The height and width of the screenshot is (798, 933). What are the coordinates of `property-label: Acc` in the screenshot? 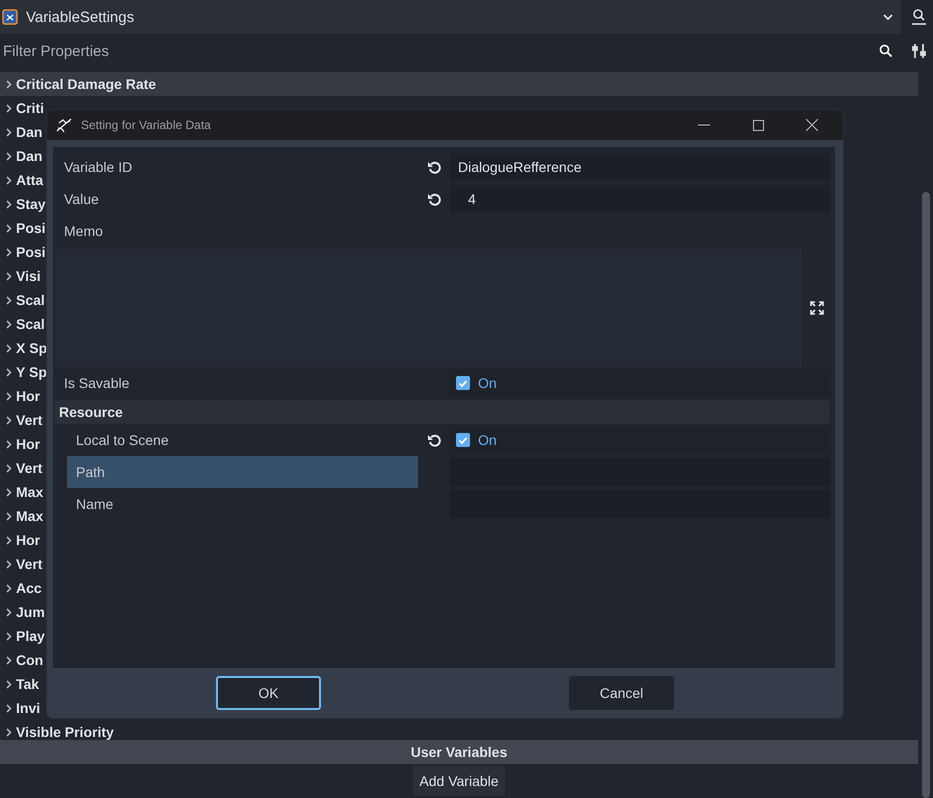 It's located at (29, 588).